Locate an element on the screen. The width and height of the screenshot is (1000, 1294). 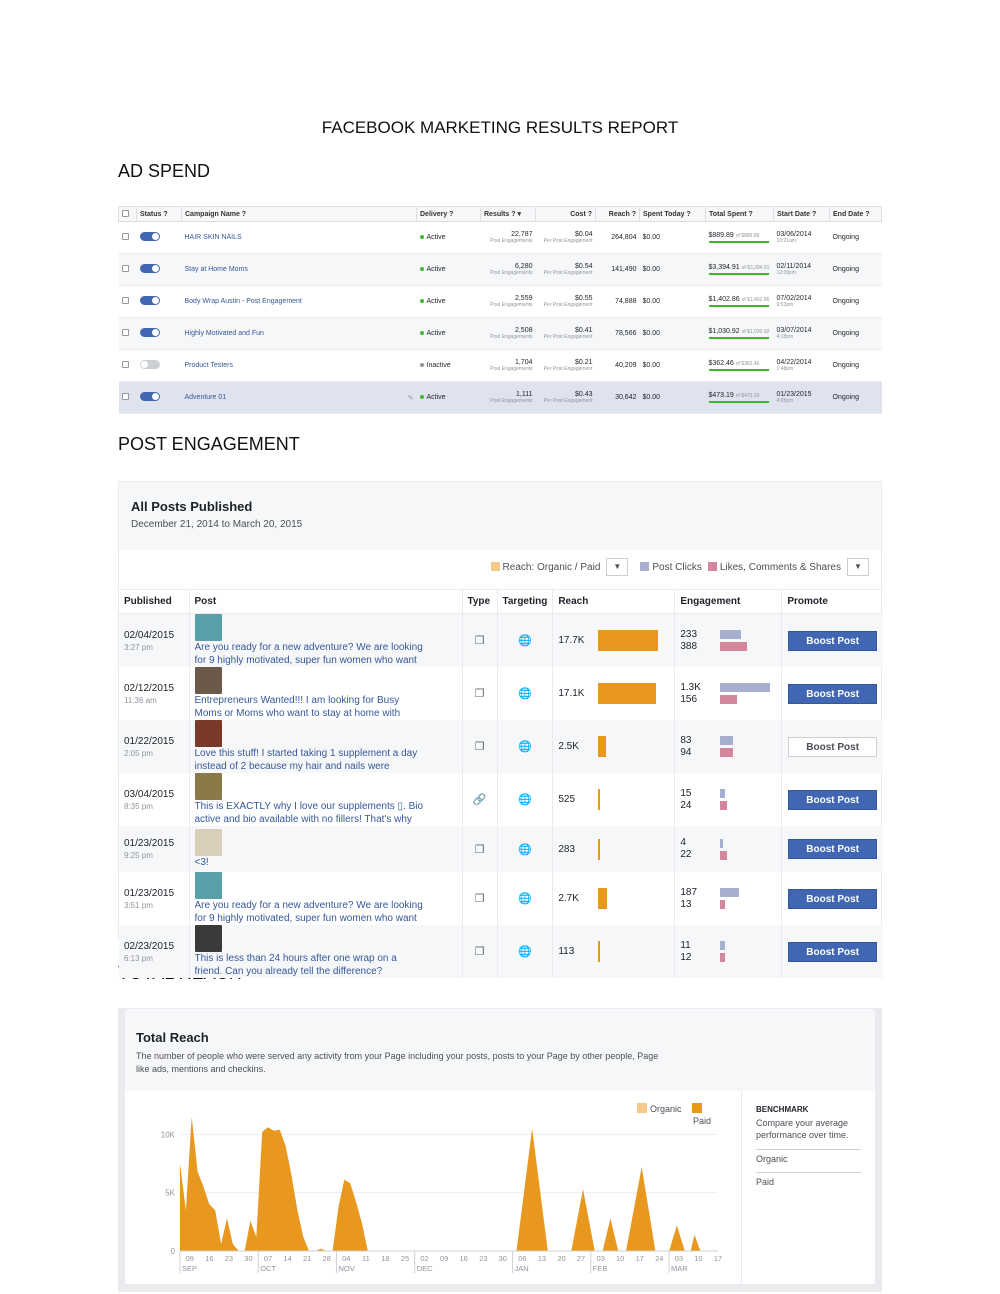
col-total-spent: Total Spent ? is located at coordinates (739, 214).